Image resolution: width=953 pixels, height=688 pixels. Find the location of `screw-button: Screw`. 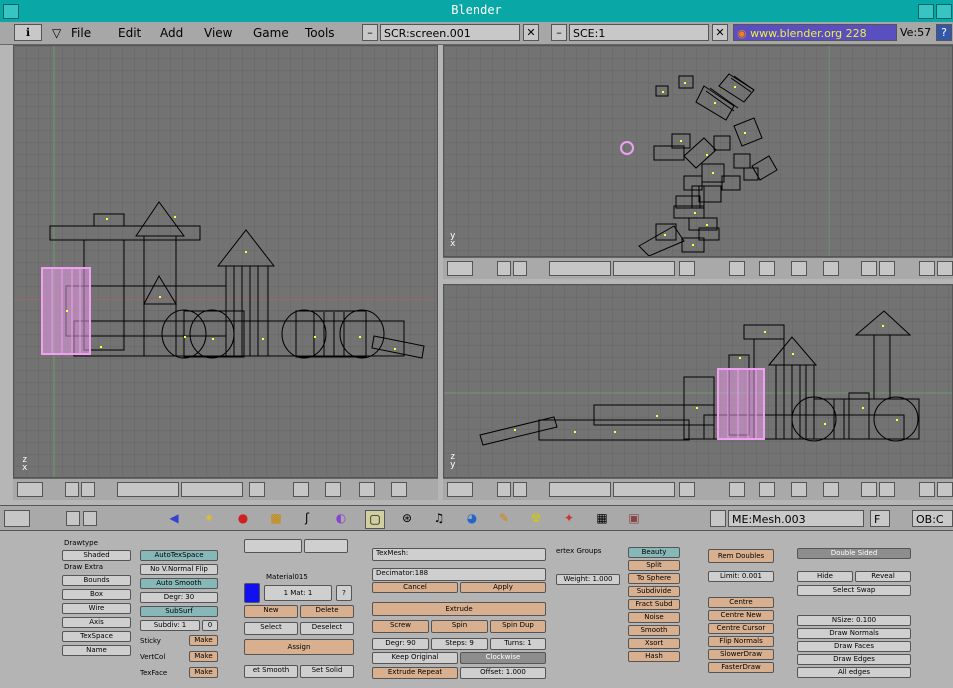

screw-button: Screw is located at coordinates (400, 626).